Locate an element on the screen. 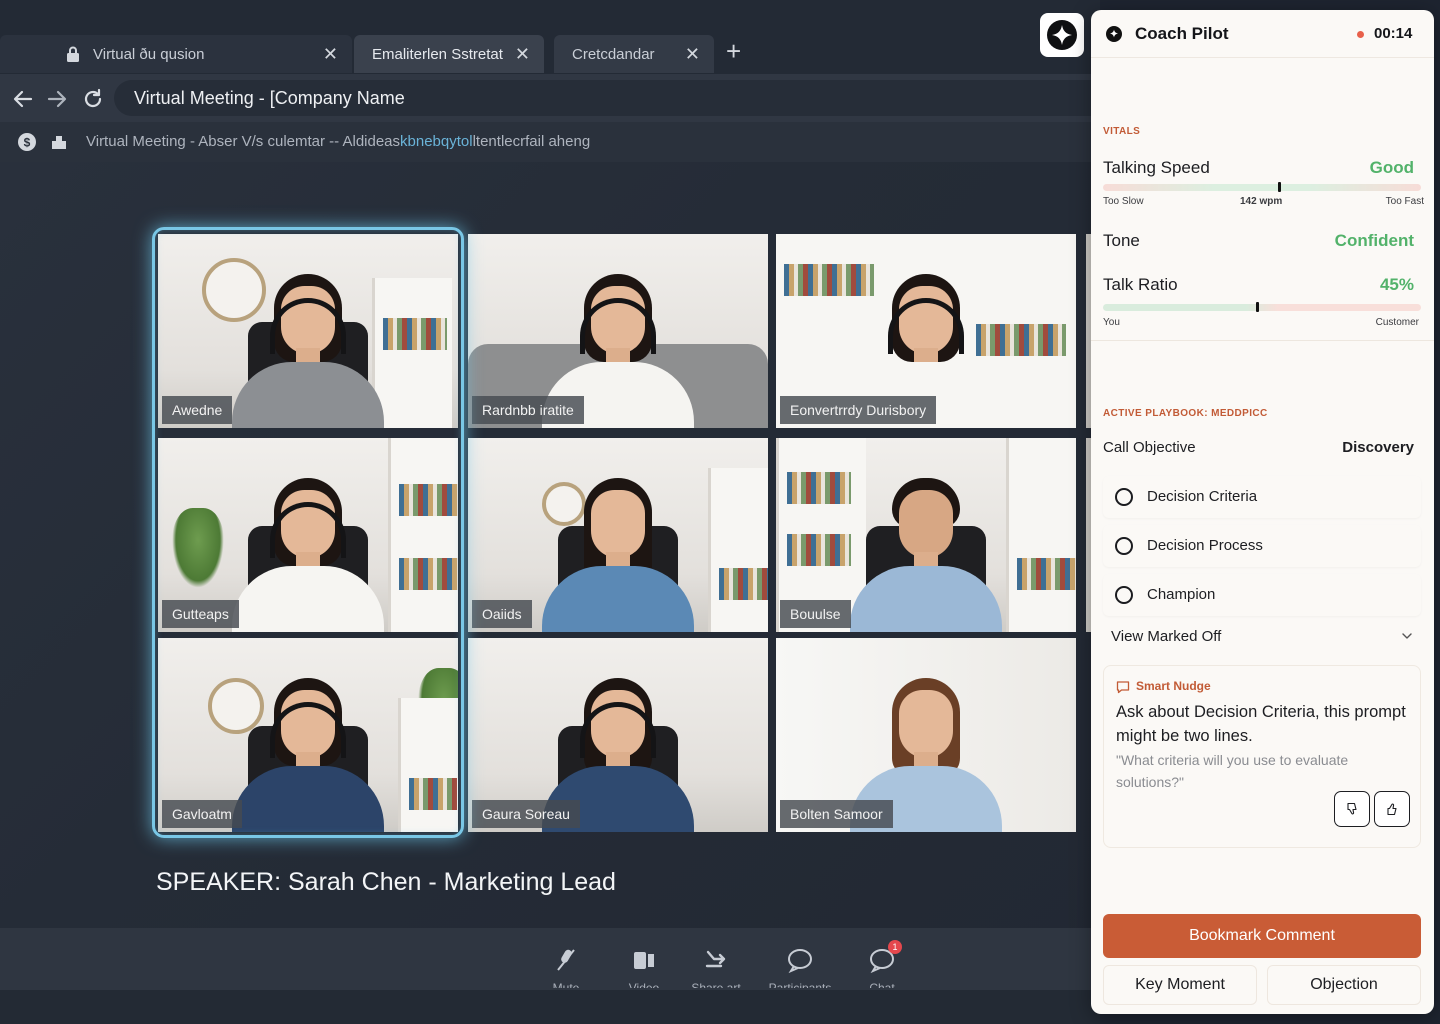  talking-speed-marker is located at coordinates (1279, 187).